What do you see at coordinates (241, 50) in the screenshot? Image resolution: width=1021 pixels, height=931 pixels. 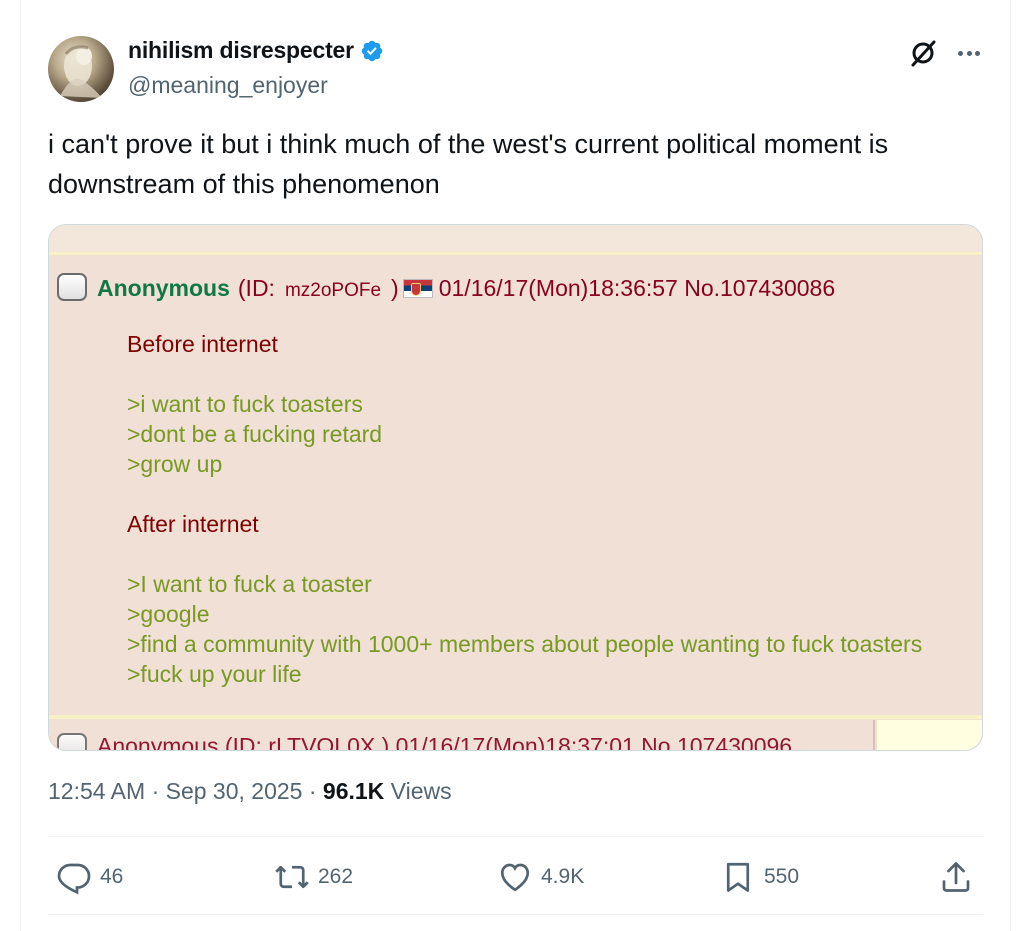 I see `display-name-text: nihilism disrespecter` at bounding box center [241, 50].